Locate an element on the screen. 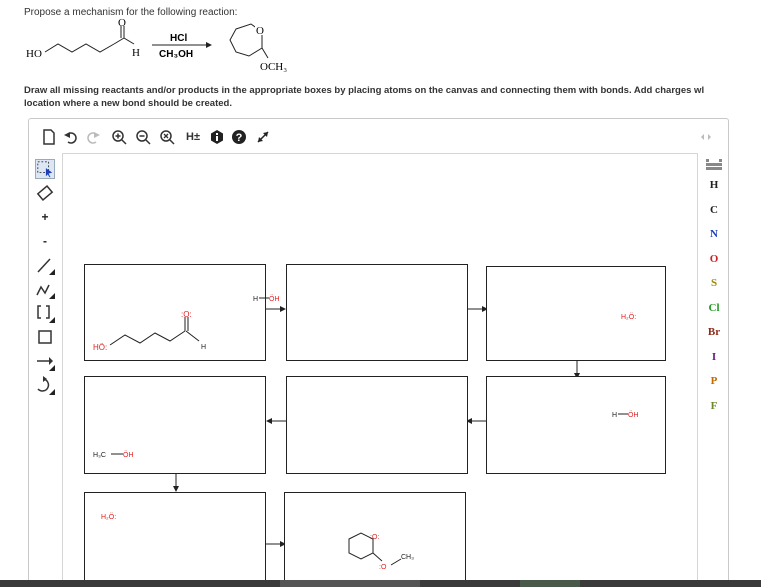 The width and height of the screenshot is (761, 587). charge-plus-tool: + is located at coordinates (45, 217).